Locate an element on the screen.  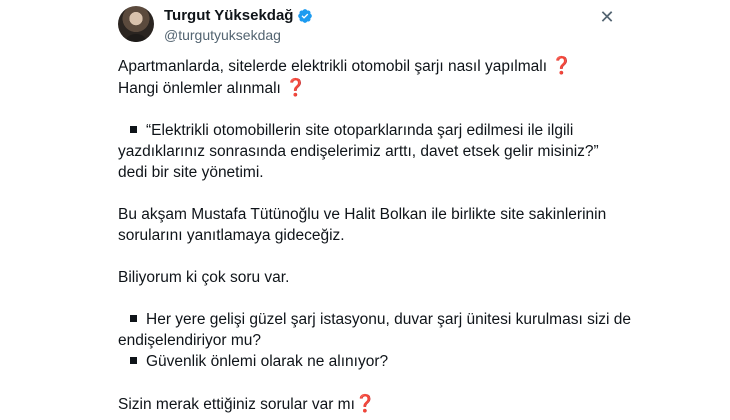
author-name-row: Turgut Yüksekdağ is located at coordinates (238, 15).